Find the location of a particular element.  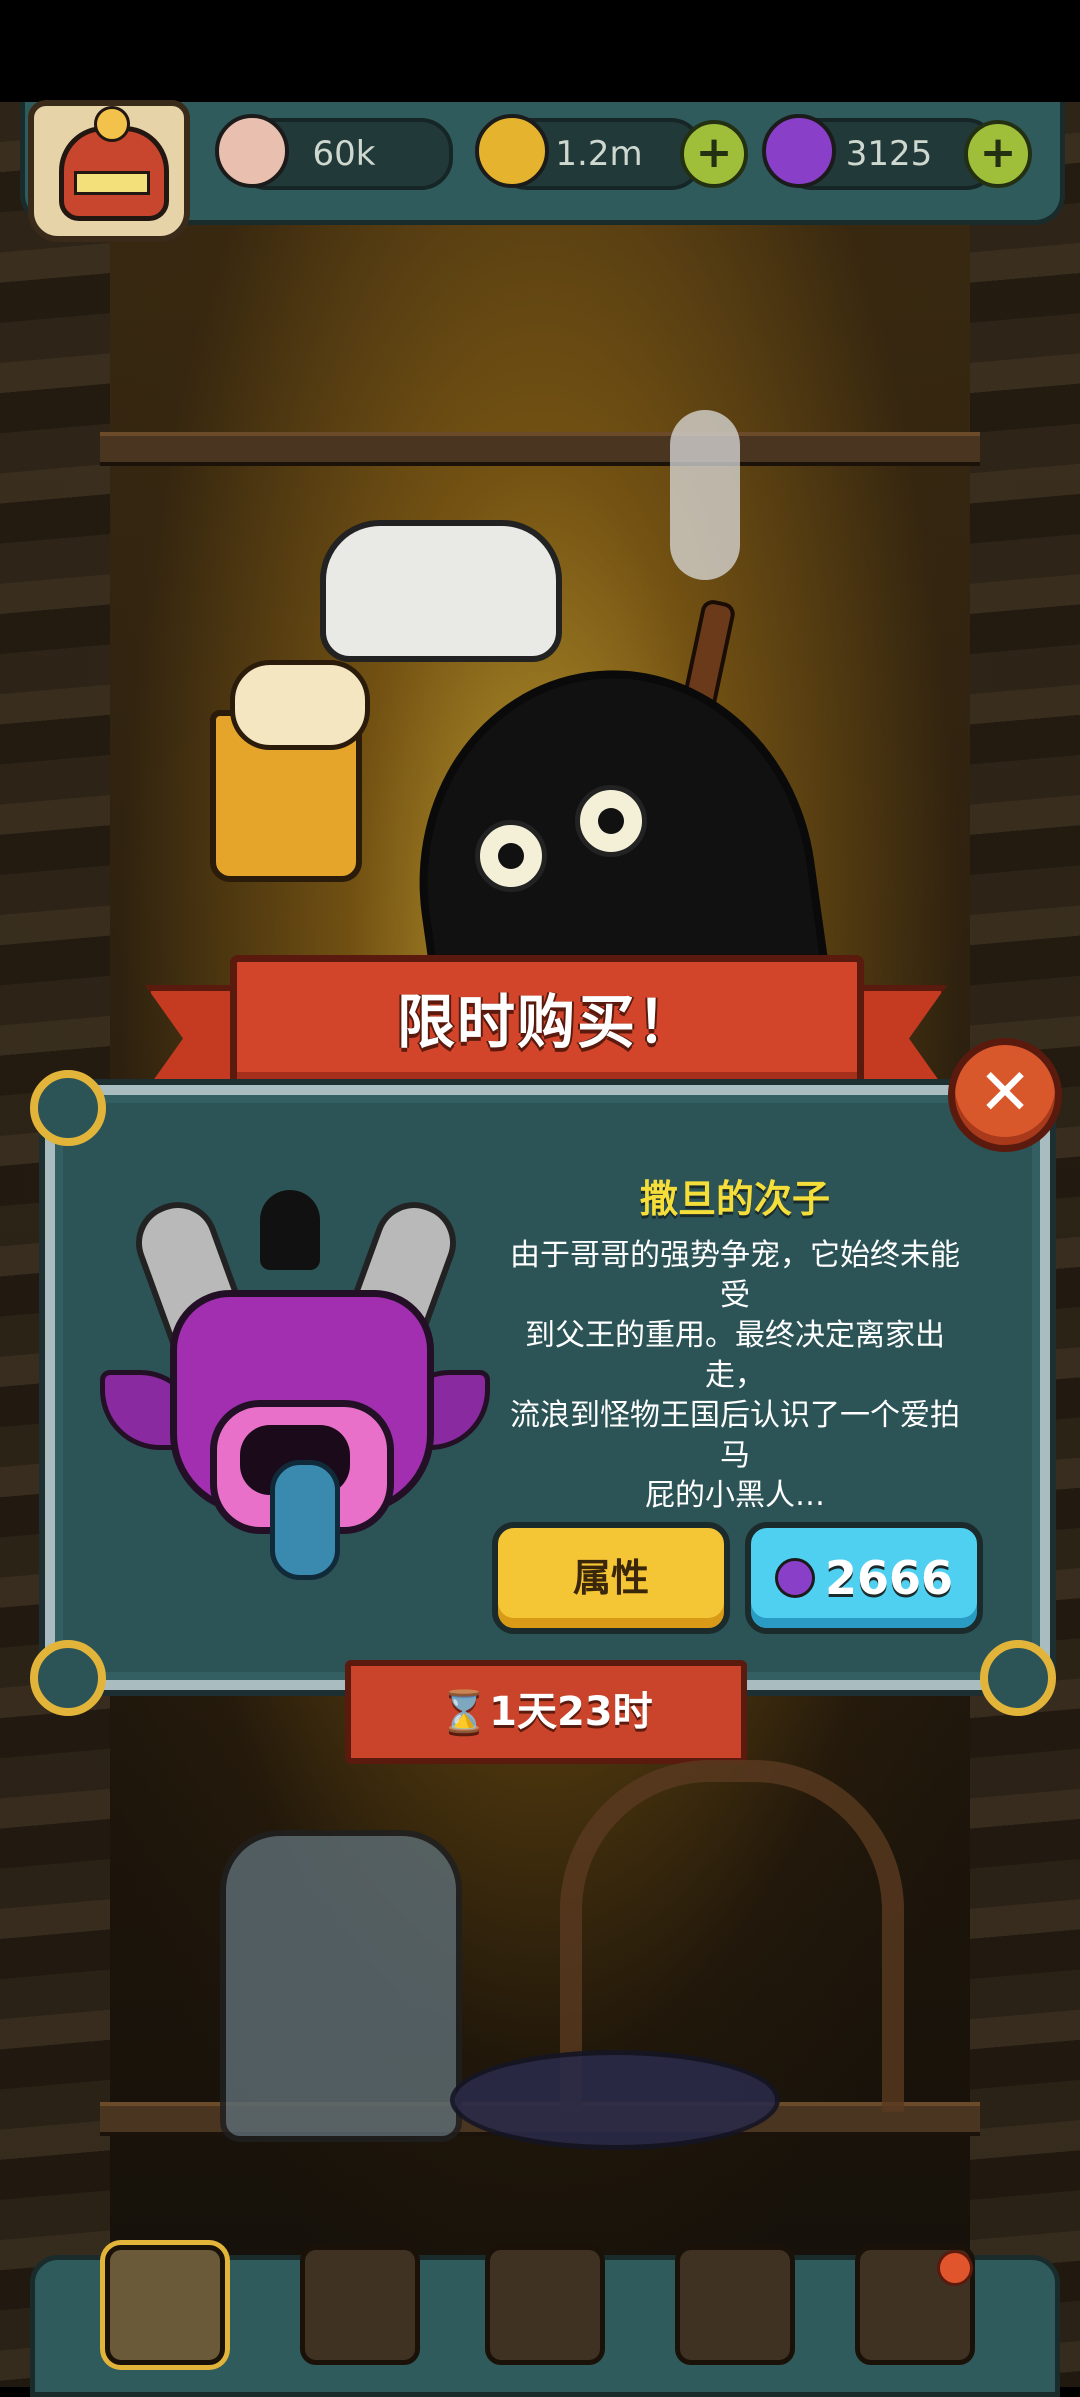

nav-monsters is located at coordinates (355, 2300).